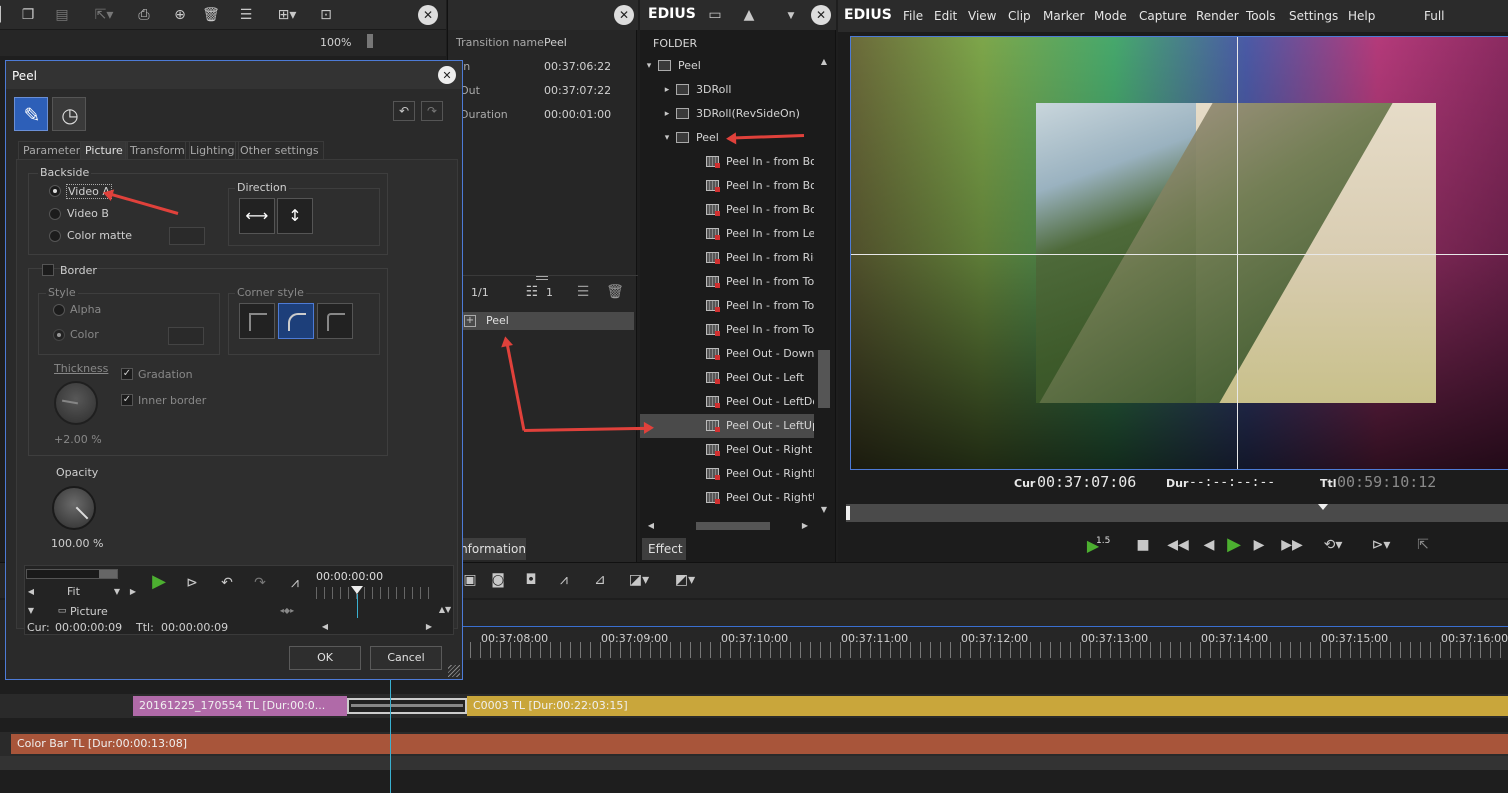 The height and width of the screenshot is (793, 1508). I want to click on transition-icon: ◩▾, so click(685, 580).